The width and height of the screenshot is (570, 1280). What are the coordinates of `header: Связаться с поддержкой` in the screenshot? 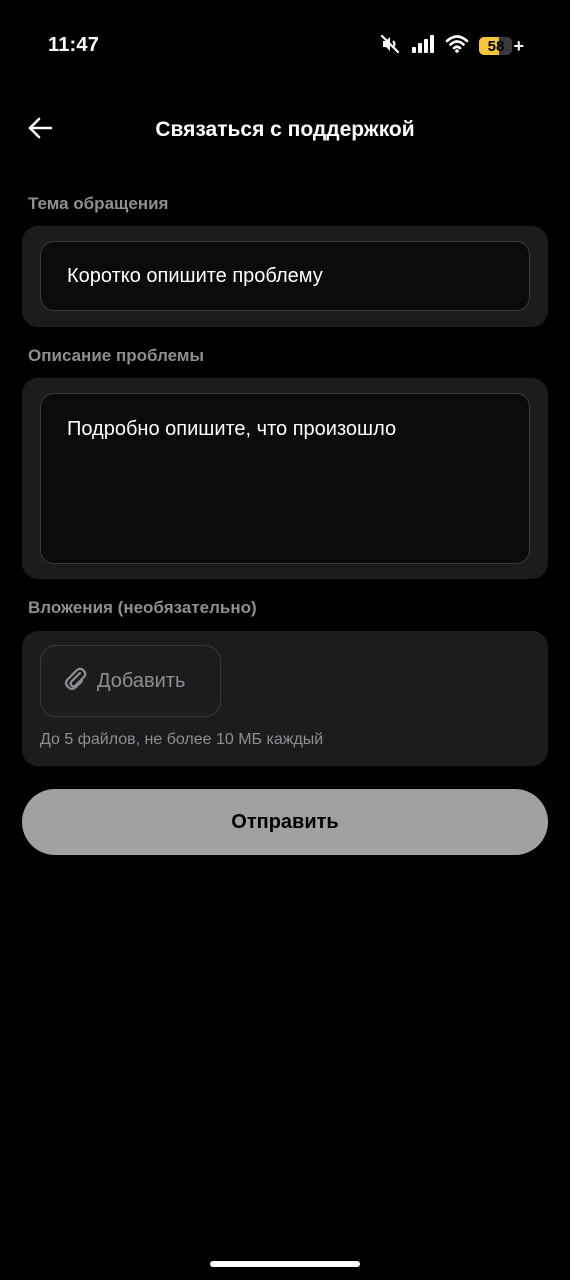 It's located at (285, 130).